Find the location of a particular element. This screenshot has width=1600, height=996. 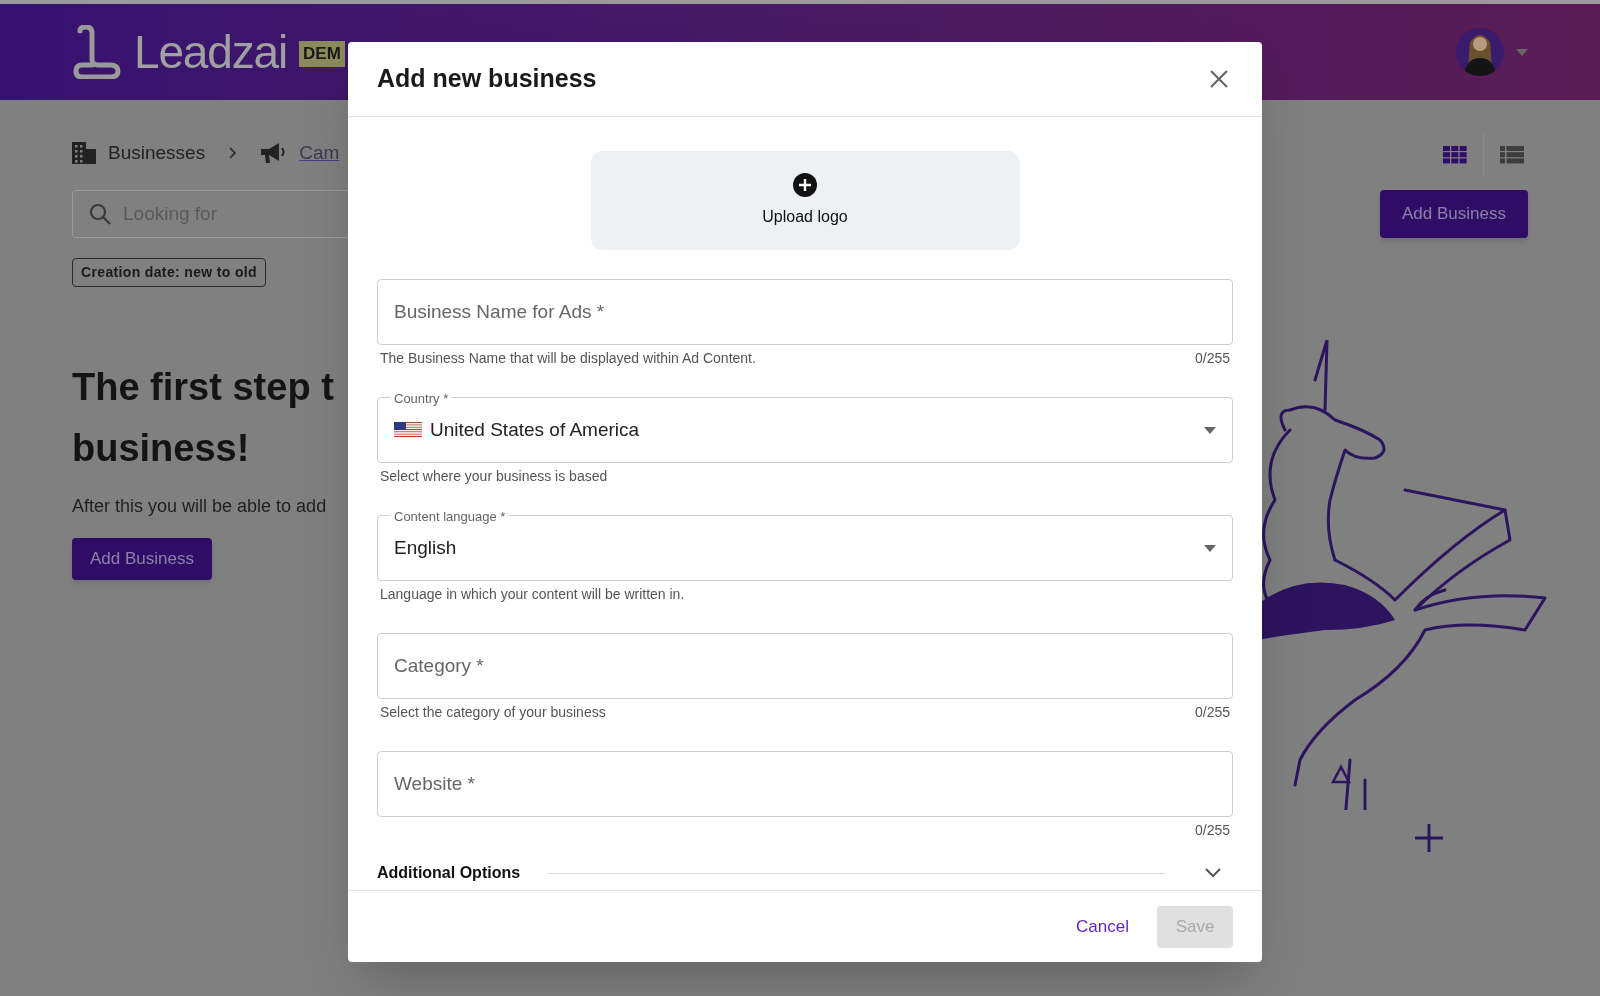

building-icon is located at coordinates (84, 153).